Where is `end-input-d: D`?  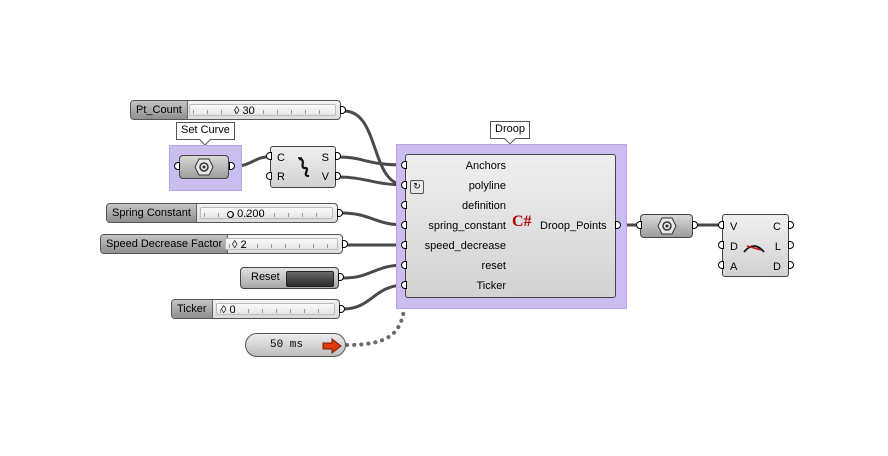 end-input-d: D is located at coordinates (734, 247).